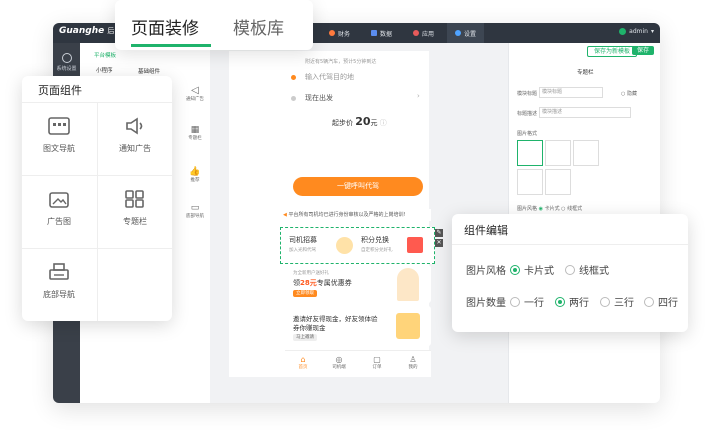 The height and width of the screenshot is (438, 705). I want to click on time-dot, so click(293, 98).